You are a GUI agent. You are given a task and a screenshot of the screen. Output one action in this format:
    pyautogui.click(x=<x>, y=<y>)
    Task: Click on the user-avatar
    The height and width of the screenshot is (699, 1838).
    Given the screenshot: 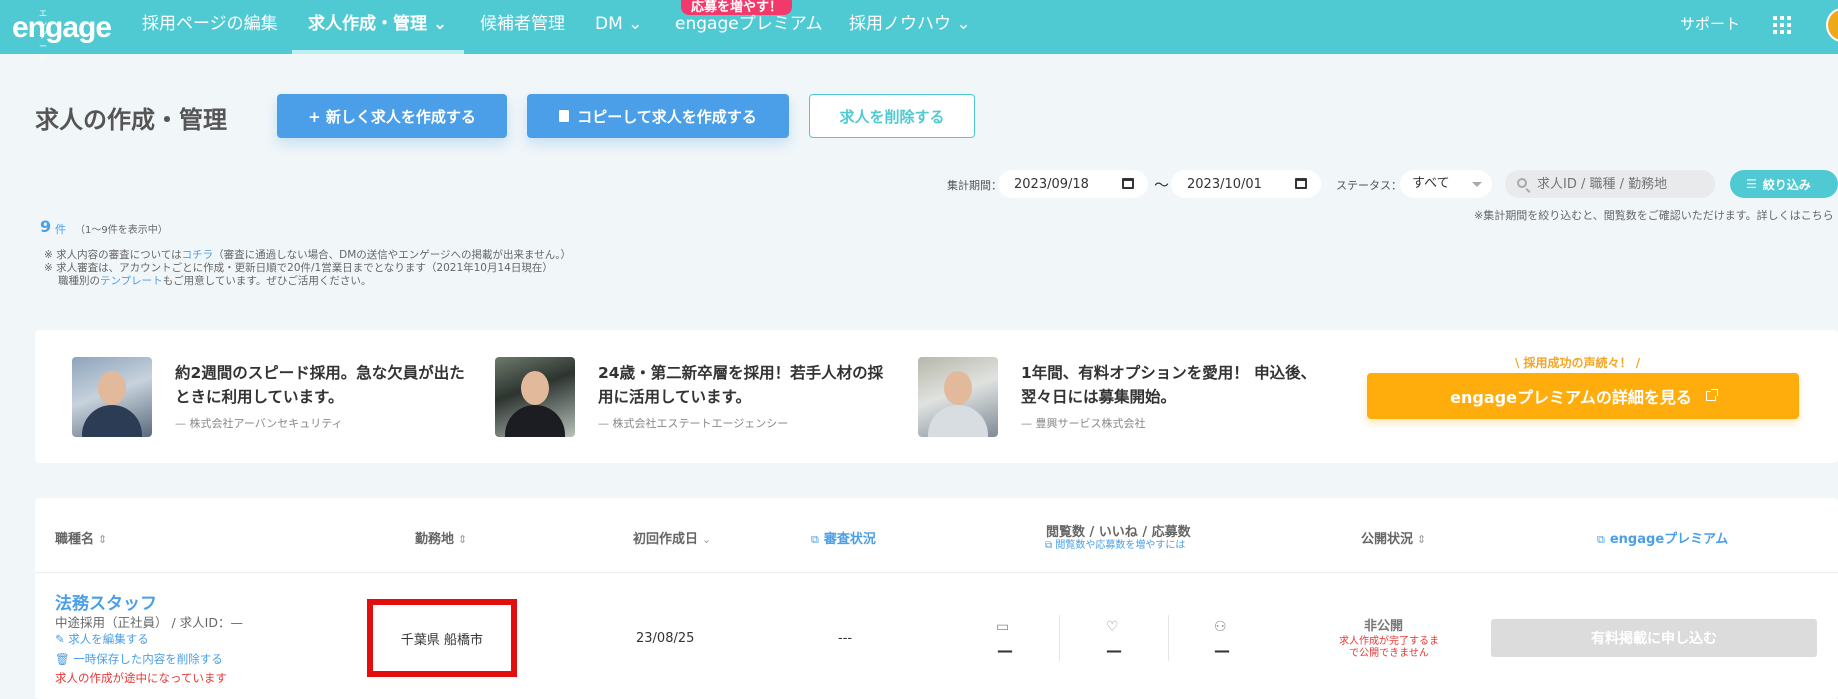 What is the action you would take?
    pyautogui.click(x=1832, y=25)
    